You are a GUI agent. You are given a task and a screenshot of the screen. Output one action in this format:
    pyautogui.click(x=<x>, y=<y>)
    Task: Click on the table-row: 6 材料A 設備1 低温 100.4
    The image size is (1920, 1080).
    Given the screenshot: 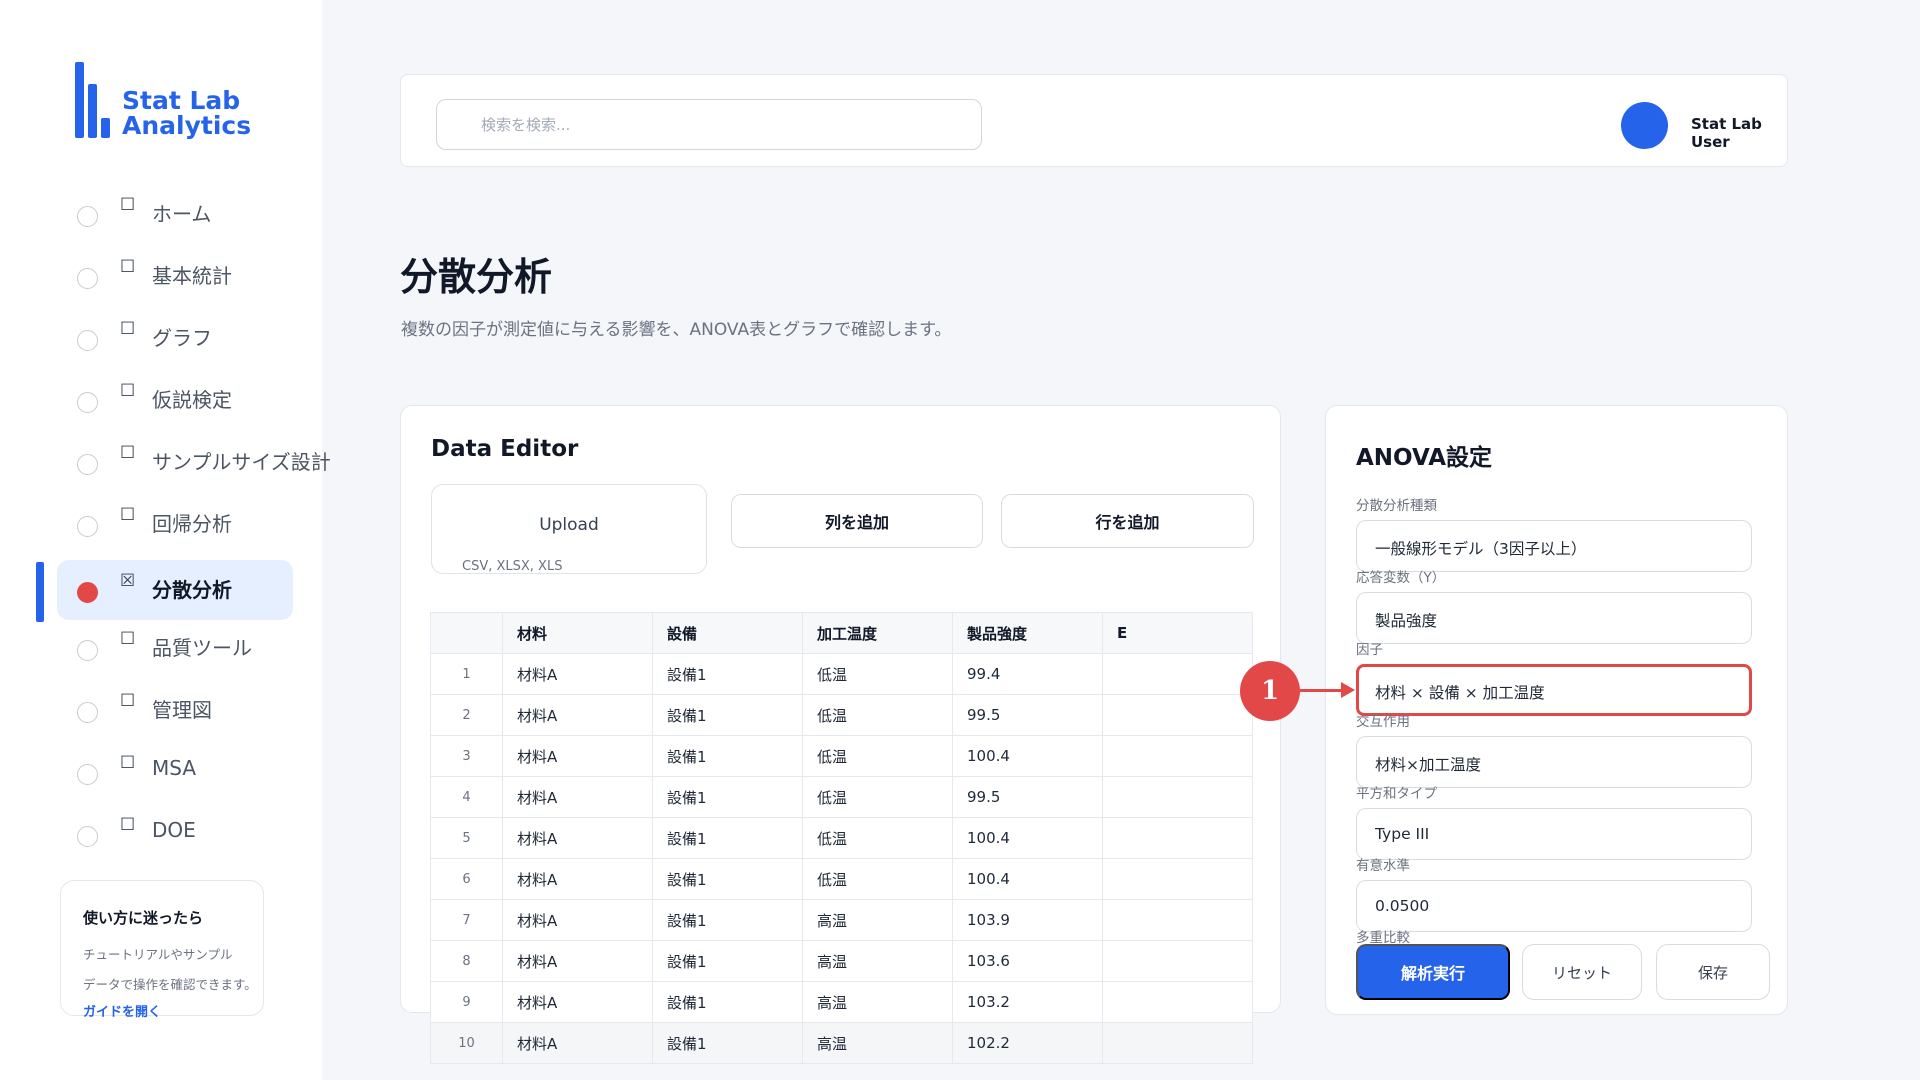 What is the action you would take?
    pyautogui.click(x=841, y=879)
    